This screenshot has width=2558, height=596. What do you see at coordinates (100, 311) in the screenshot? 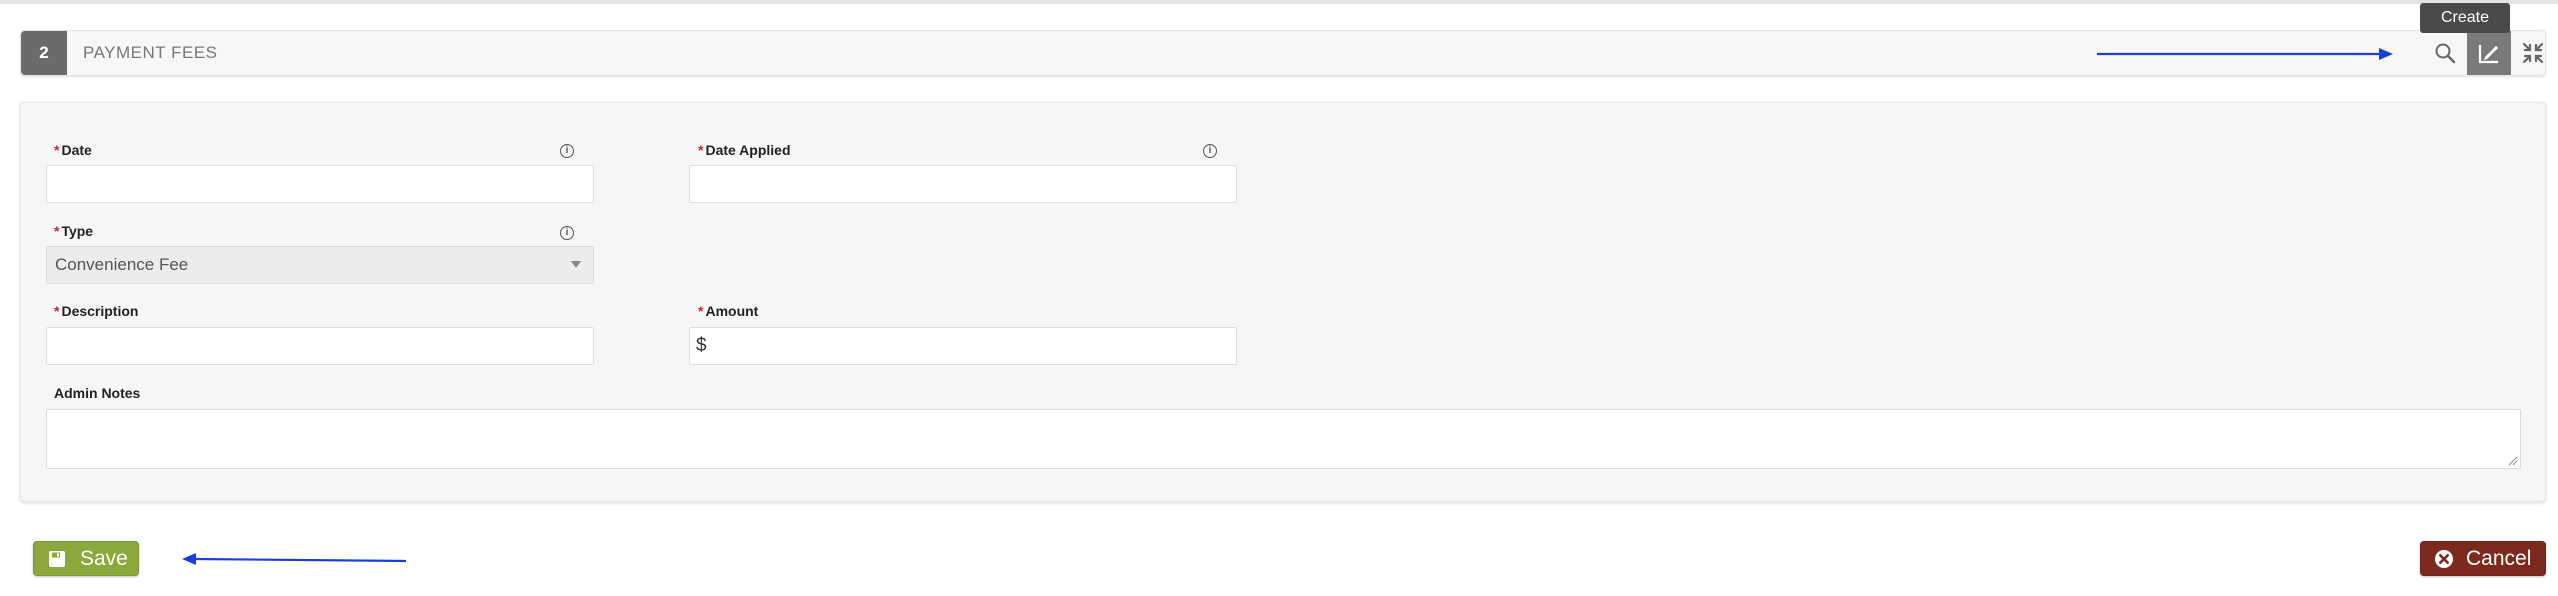
I see `description-label-text: Description` at bounding box center [100, 311].